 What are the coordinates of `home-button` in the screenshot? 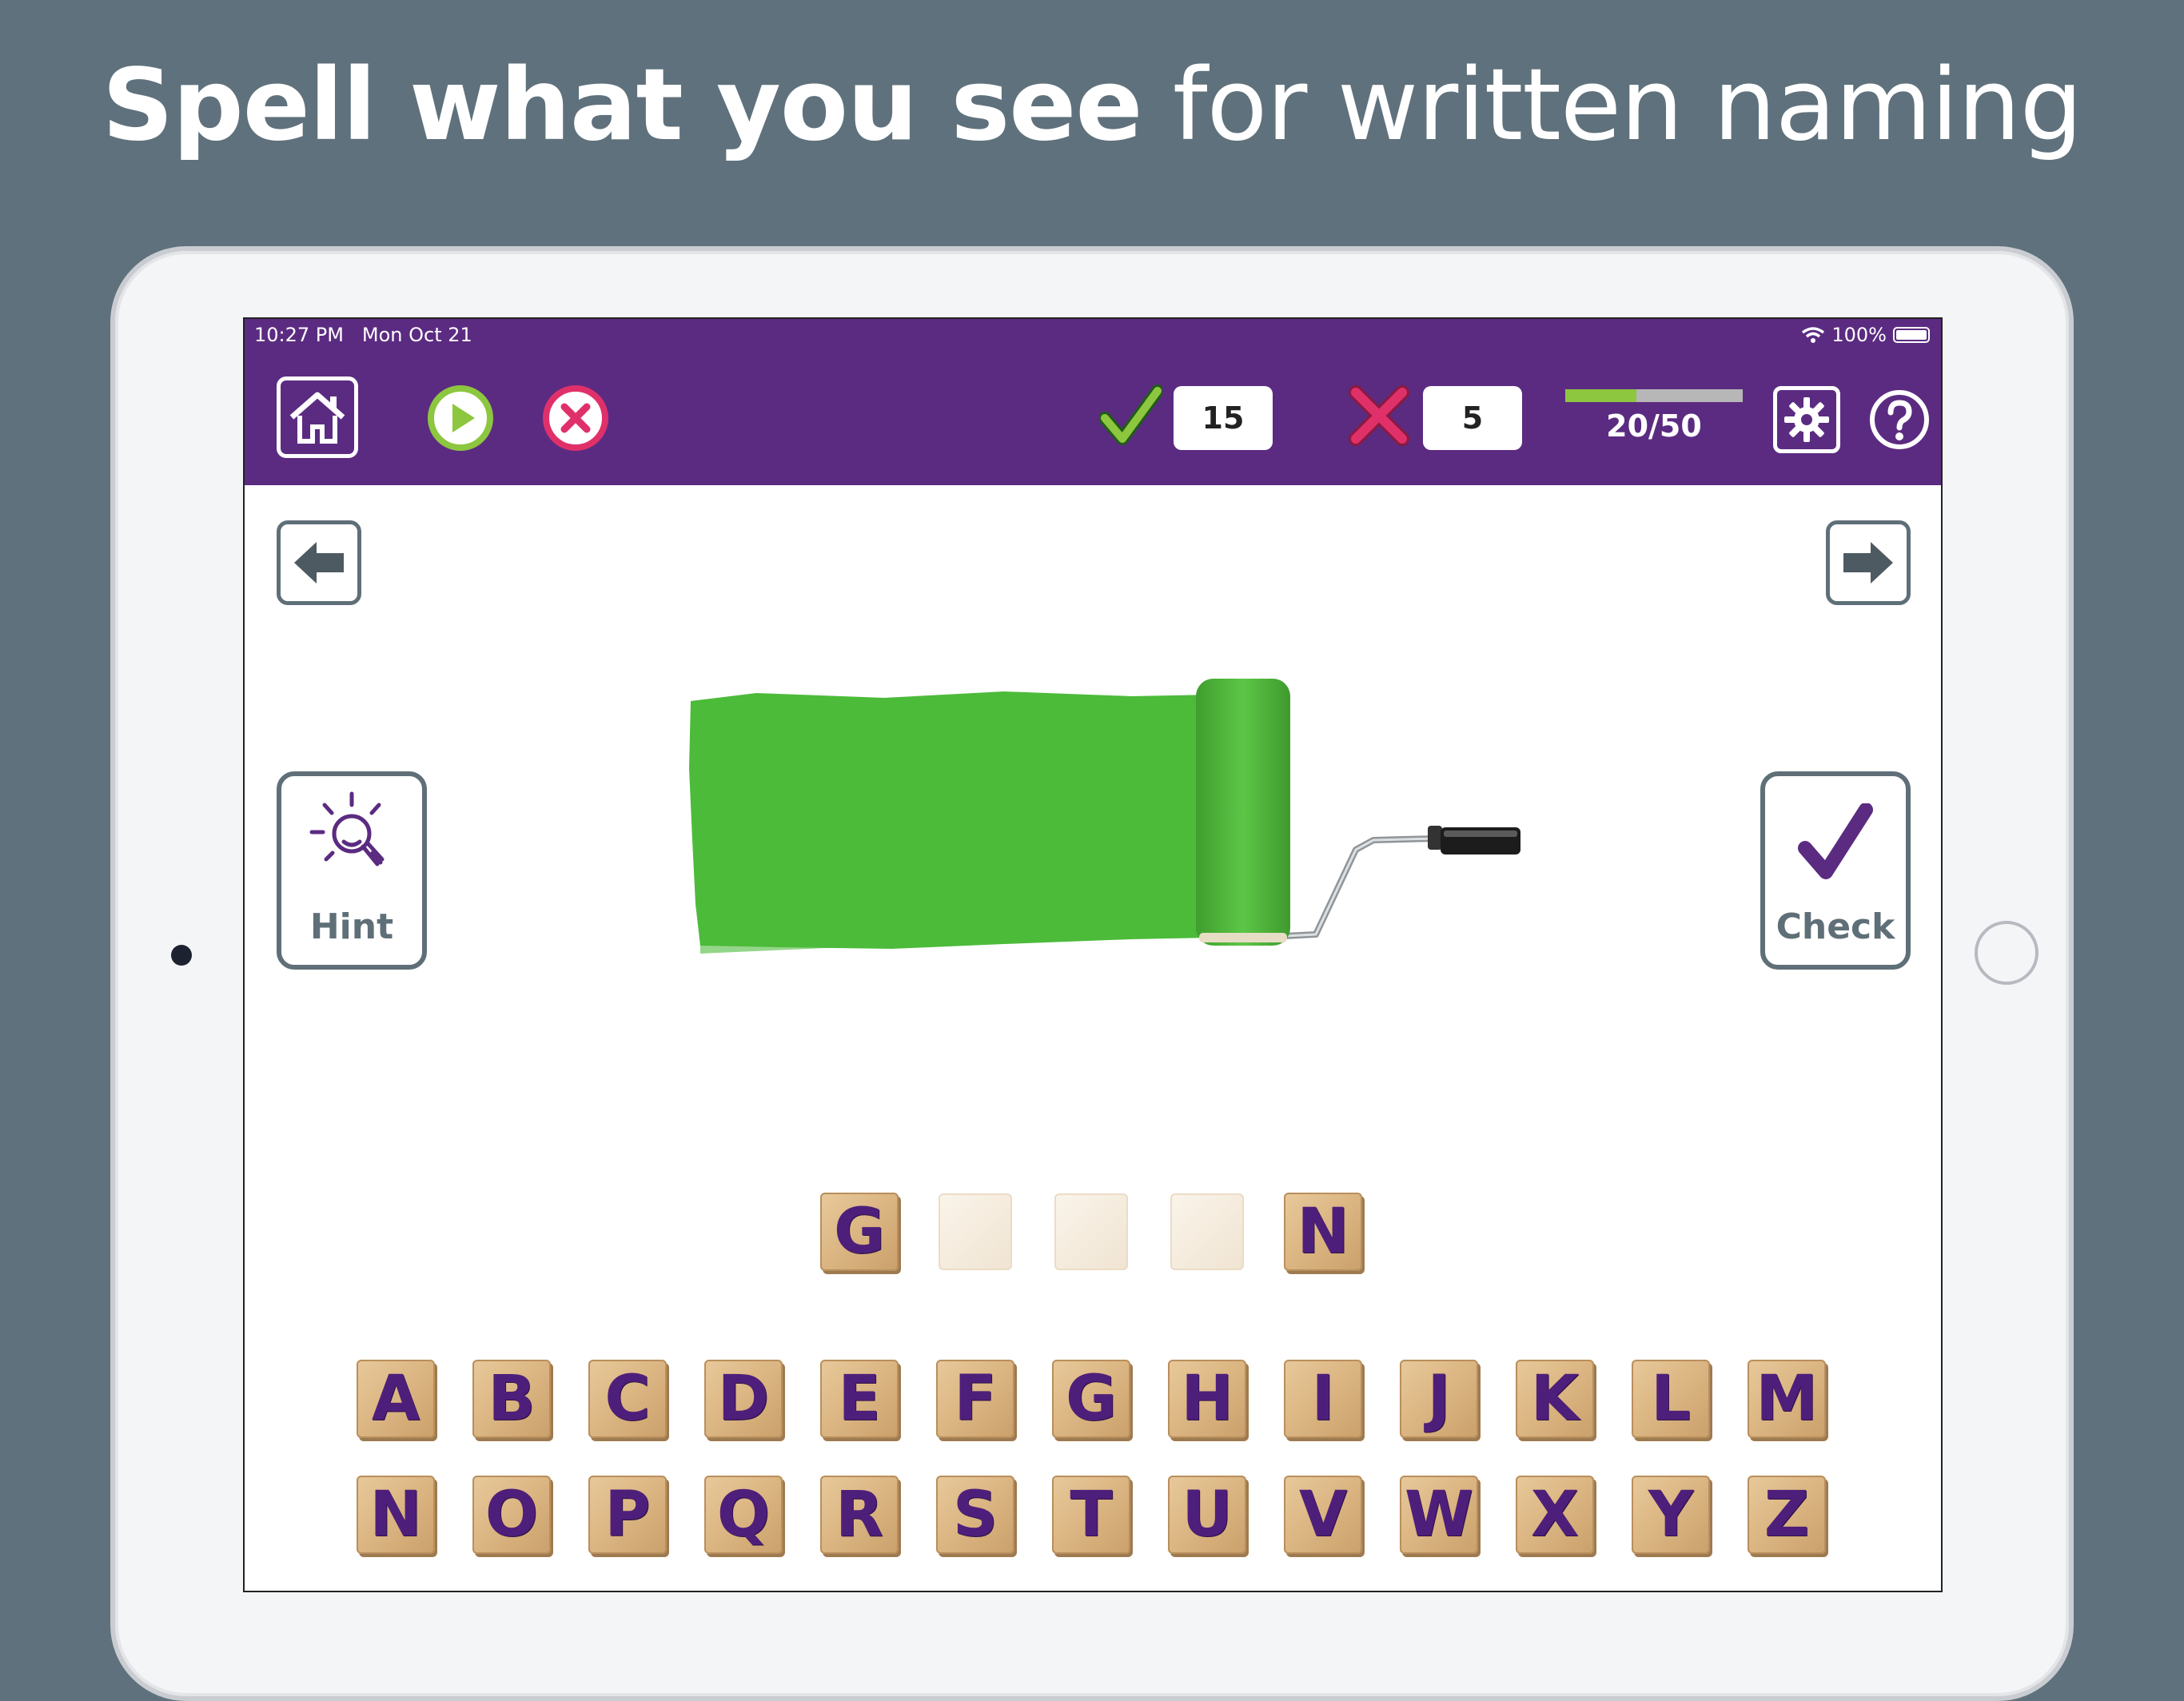 It's located at (317, 417).